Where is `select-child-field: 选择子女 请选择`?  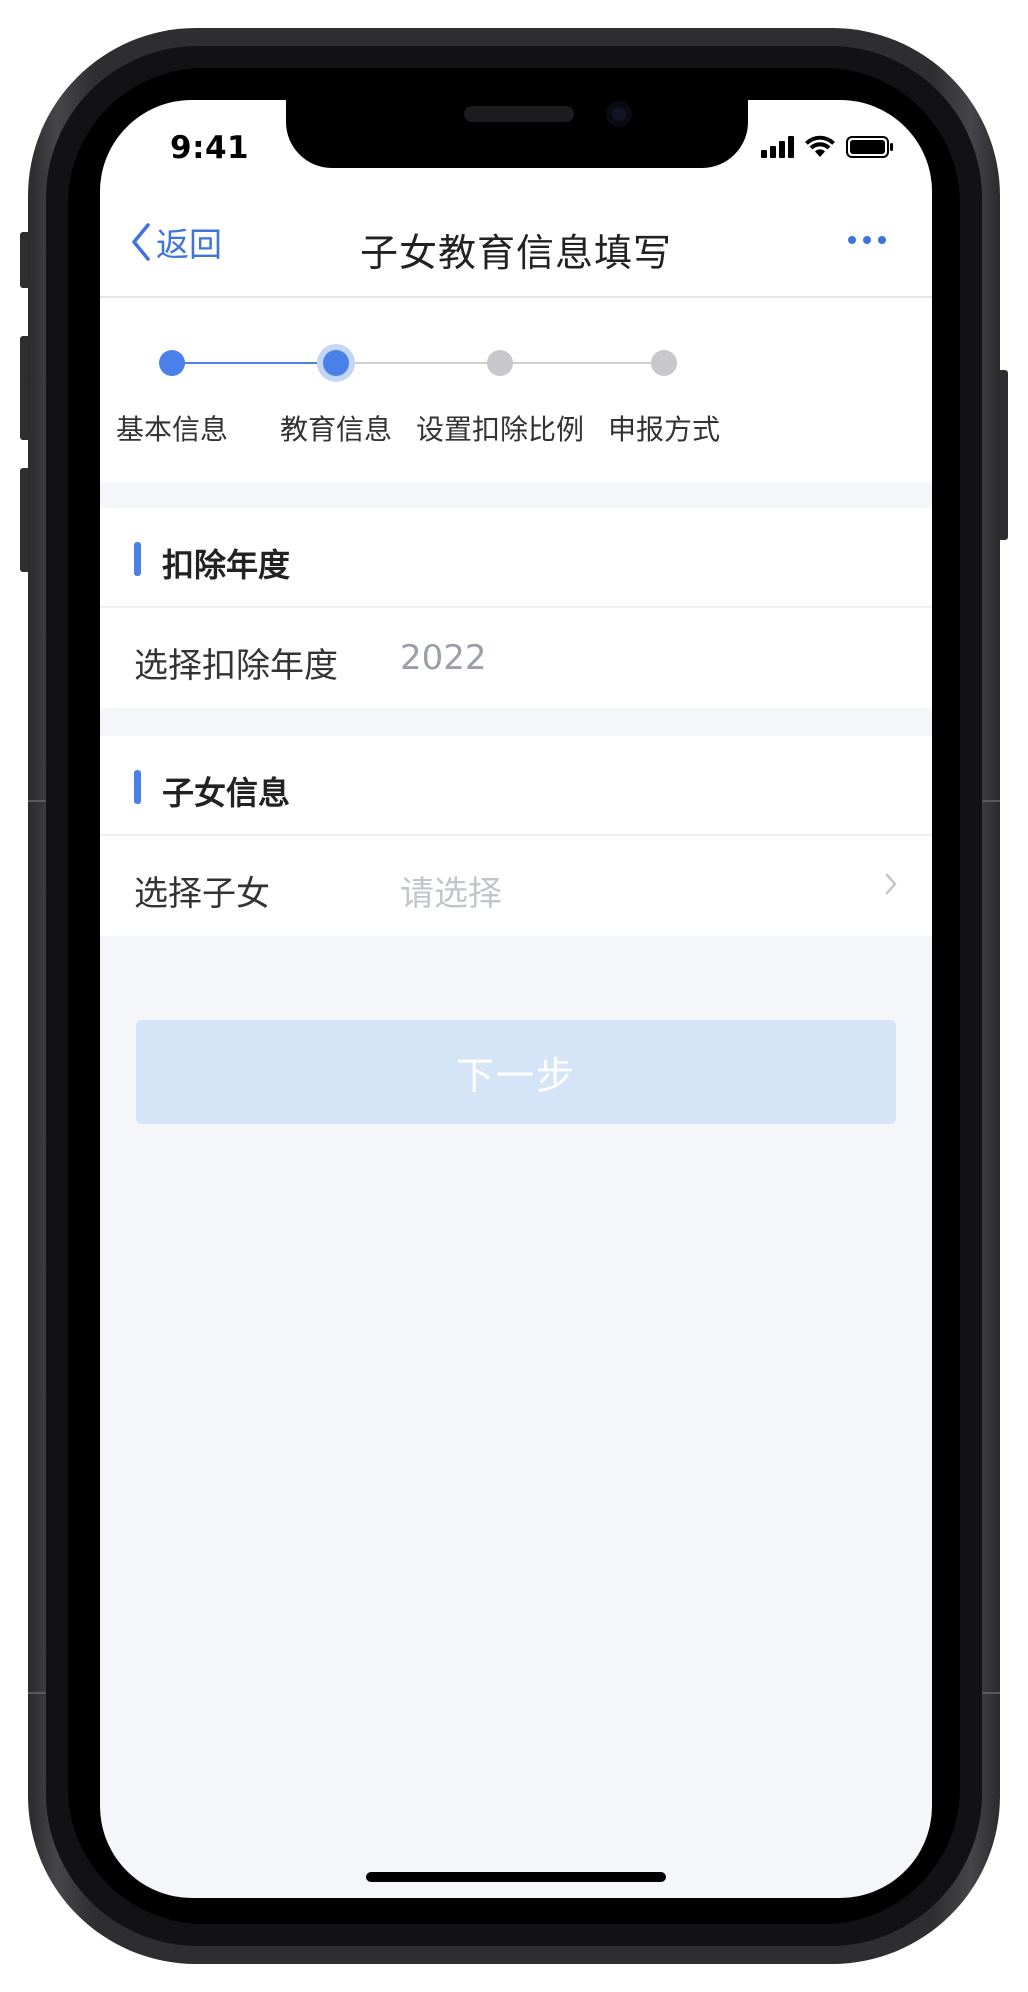
select-child-field: 选择子女 请选择 is located at coordinates (516, 886).